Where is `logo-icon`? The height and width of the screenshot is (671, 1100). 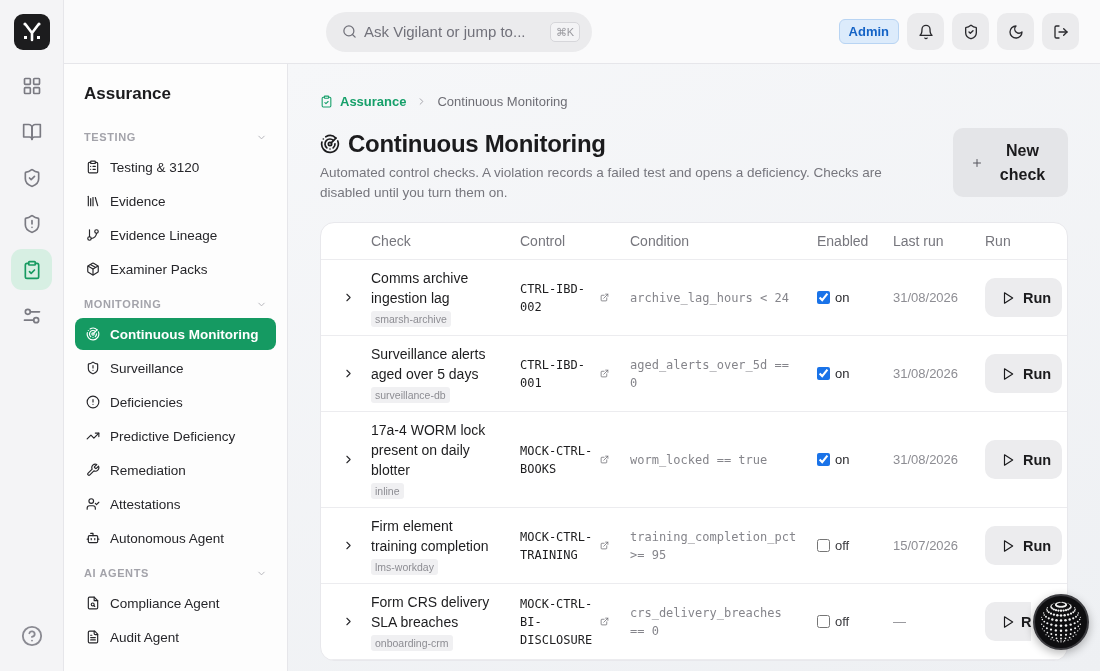 logo-icon is located at coordinates (31, 32).